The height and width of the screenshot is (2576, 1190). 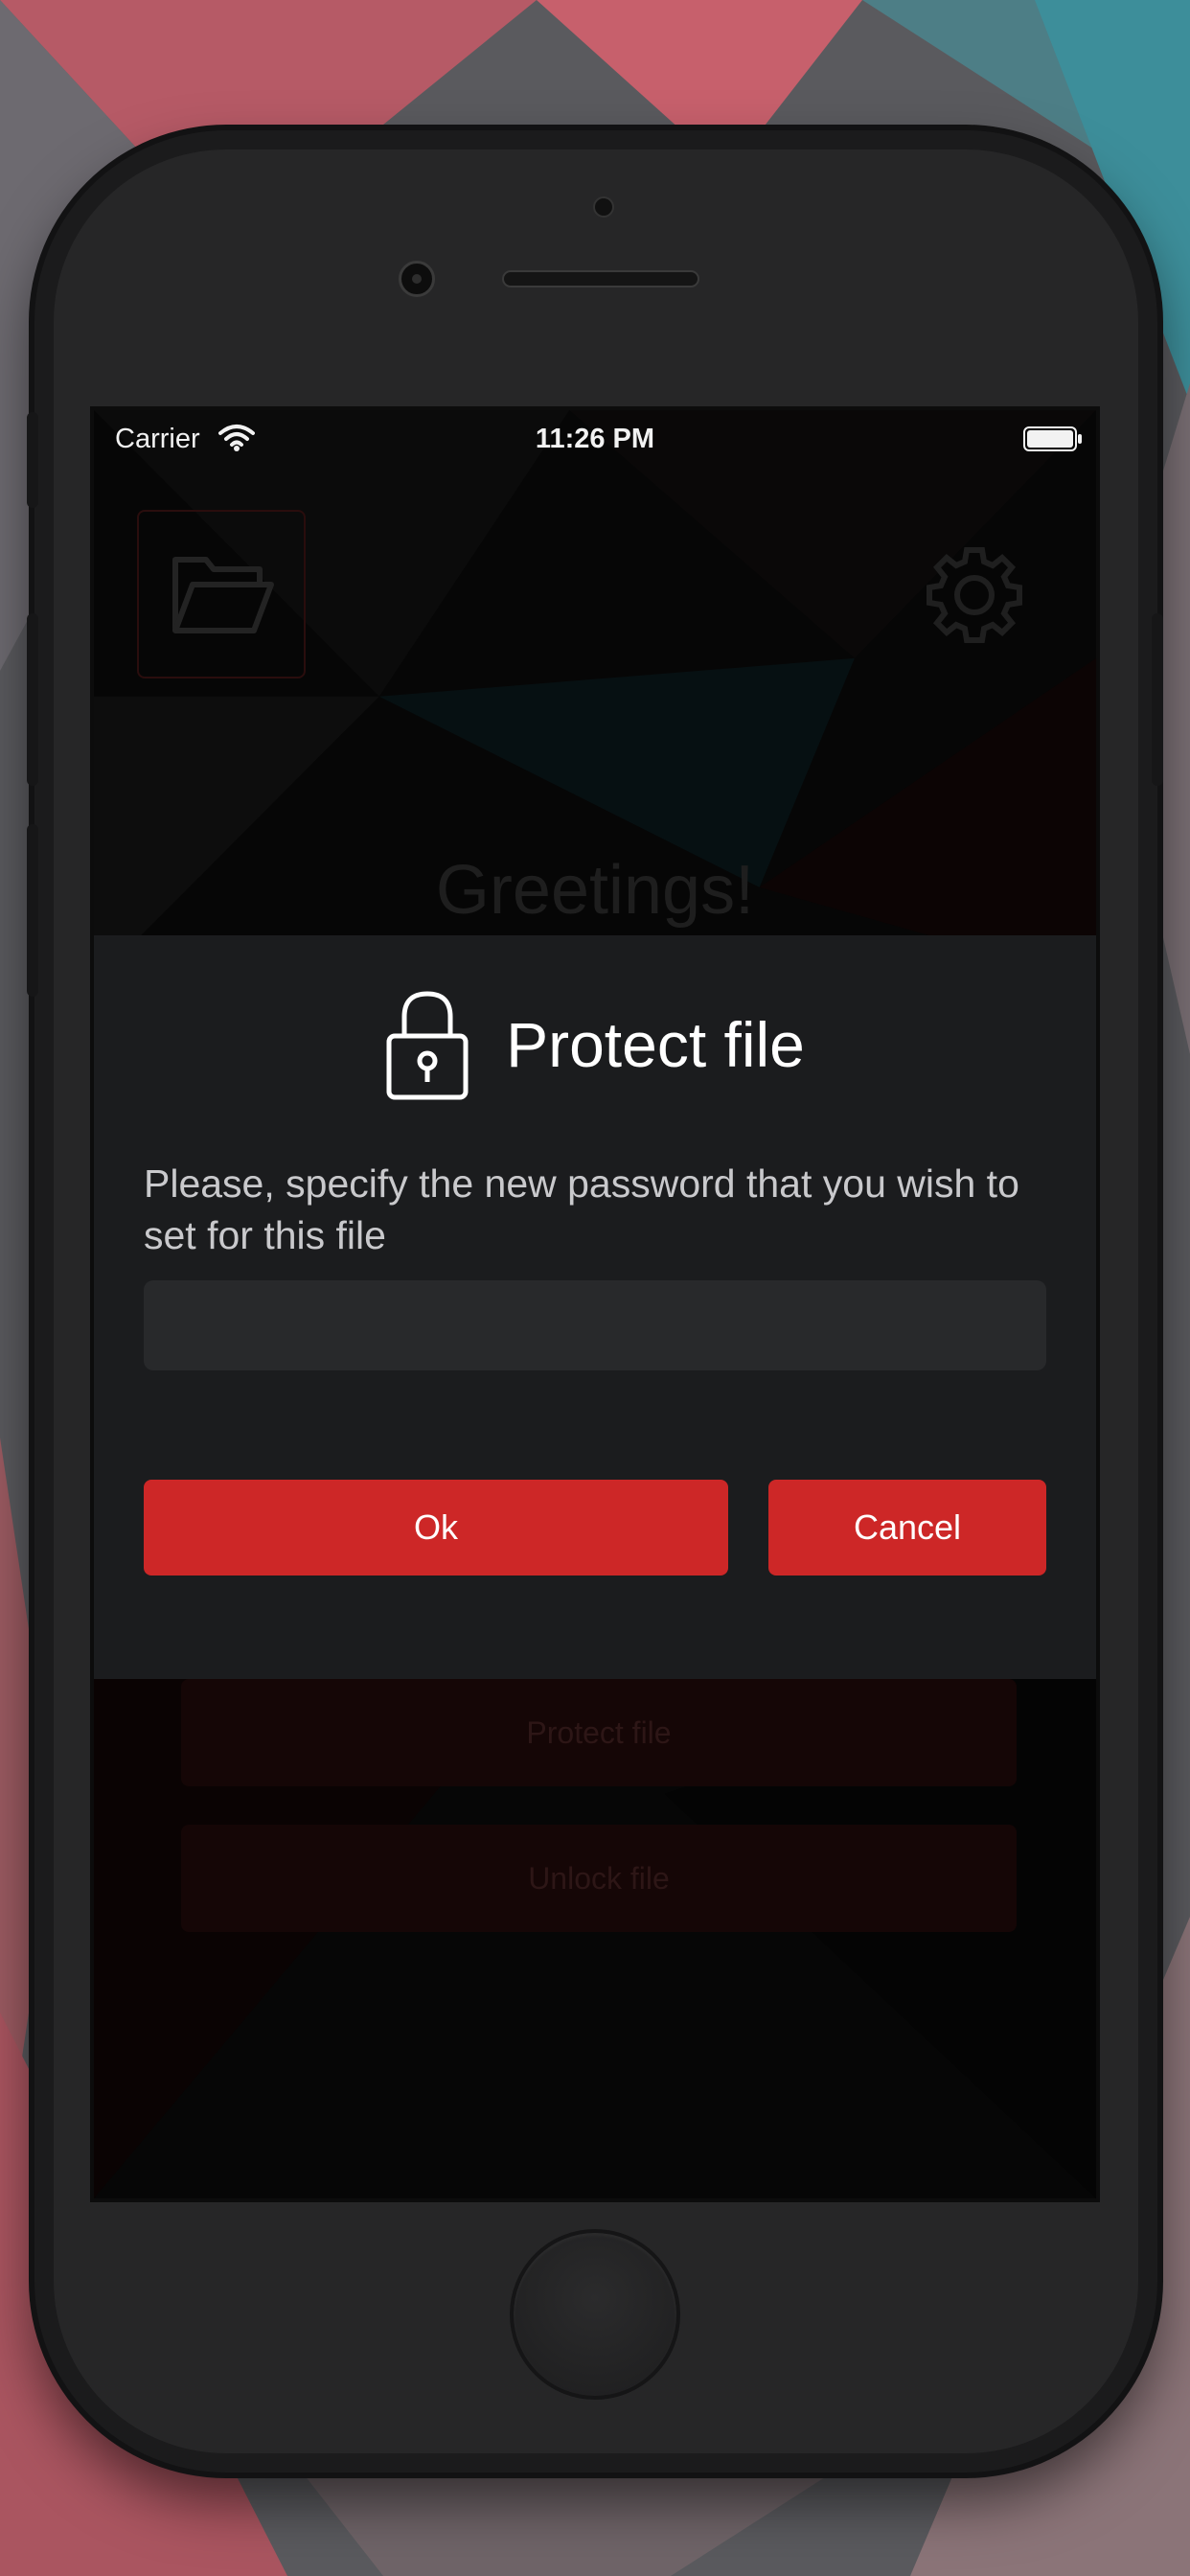 What do you see at coordinates (599, 1732) in the screenshot?
I see `protect-file-button: Protect file` at bounding box center [599, 1732].